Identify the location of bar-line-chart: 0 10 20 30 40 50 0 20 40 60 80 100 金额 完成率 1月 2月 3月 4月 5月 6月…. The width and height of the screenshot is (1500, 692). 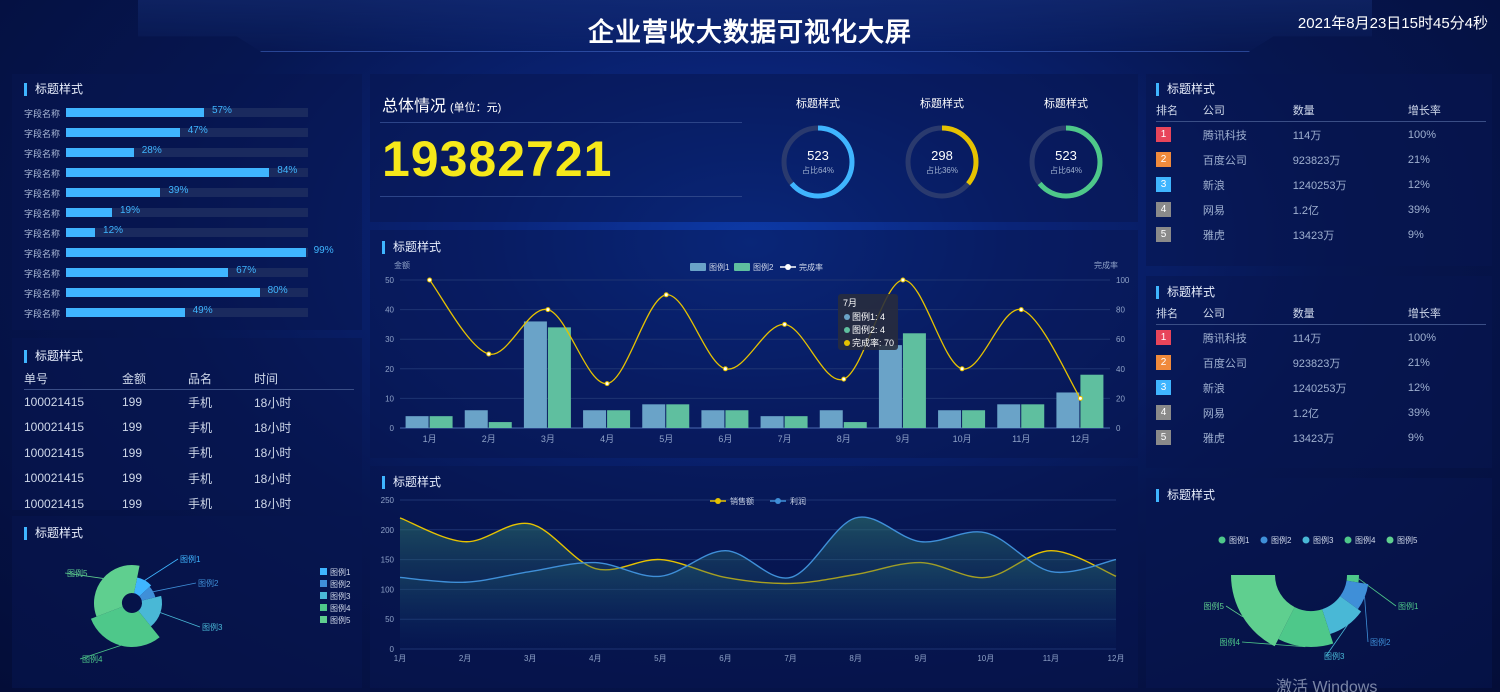
(754, 354).